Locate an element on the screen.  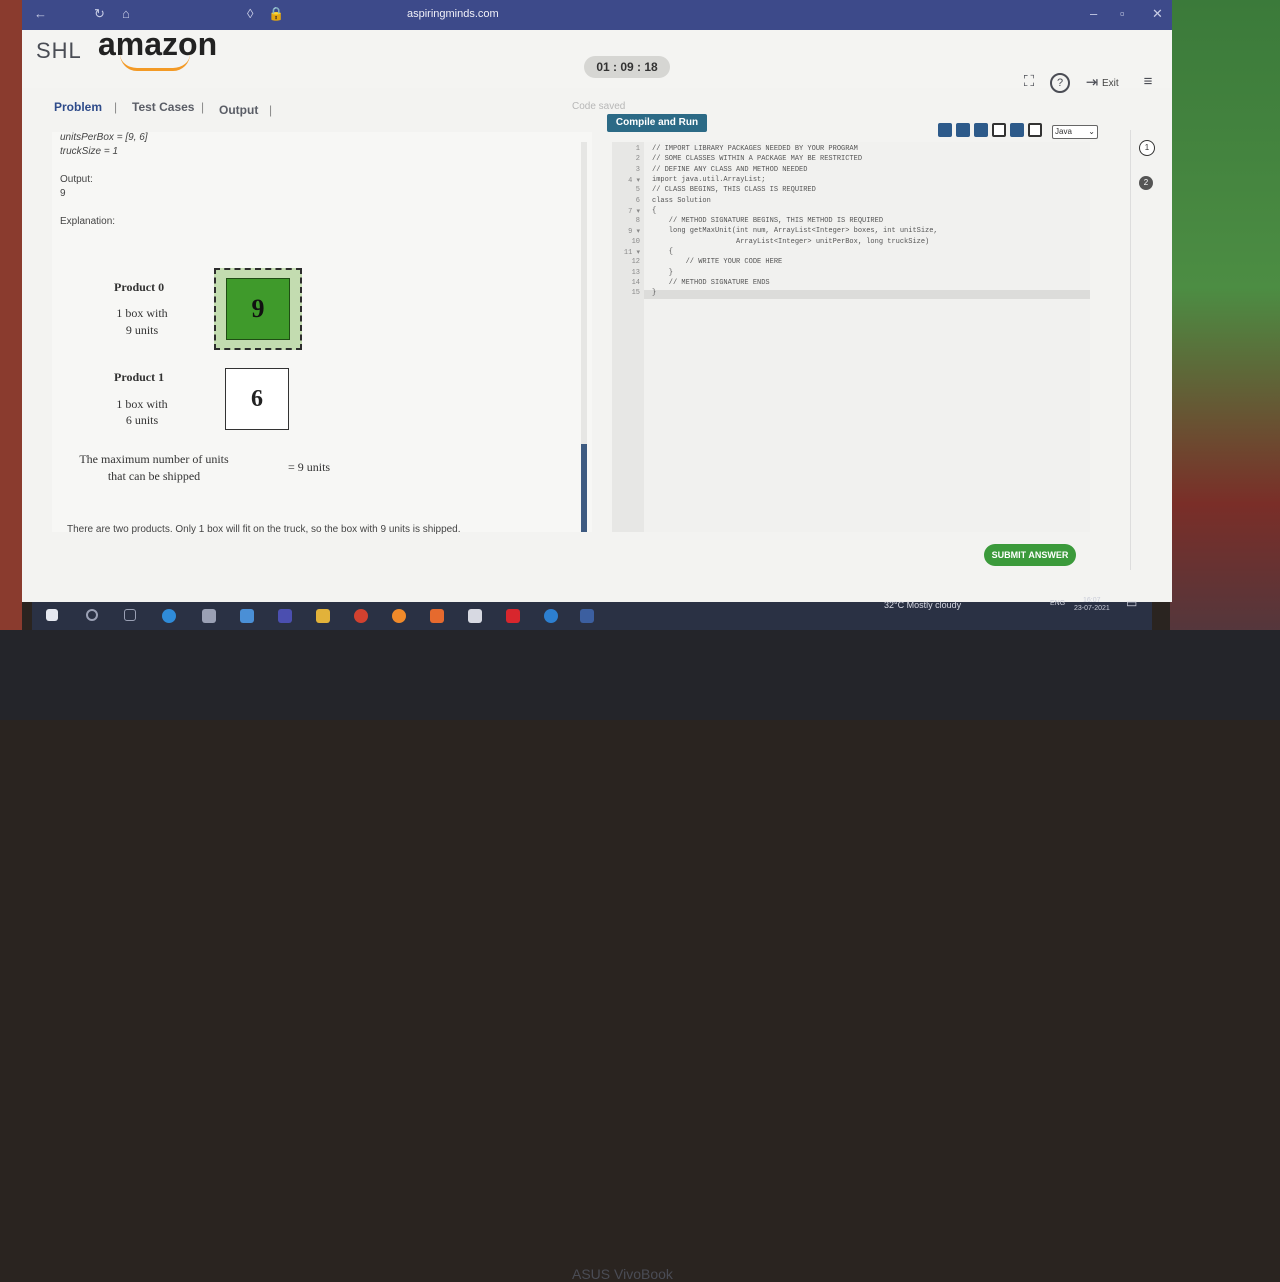
output-label: Output: is located at coordinates (76, 179).